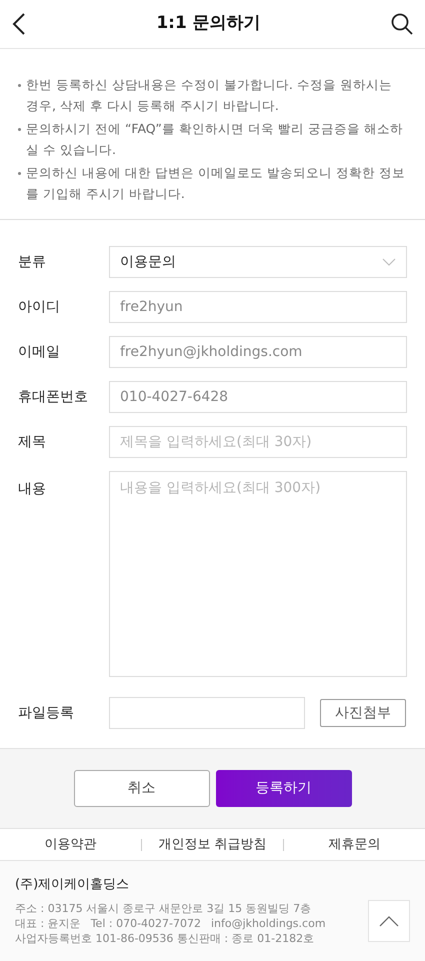 The height and width of the screenshot is (961, 425). What do you see at coordinates (215, 139) in the screenshot?
I see `notice-text: 문의하시기 전에 “FAQ”를 확인하시면 더욱 빨리 궁금증을 해소하실 수 있습니다.` at bounding box center [215, 139].